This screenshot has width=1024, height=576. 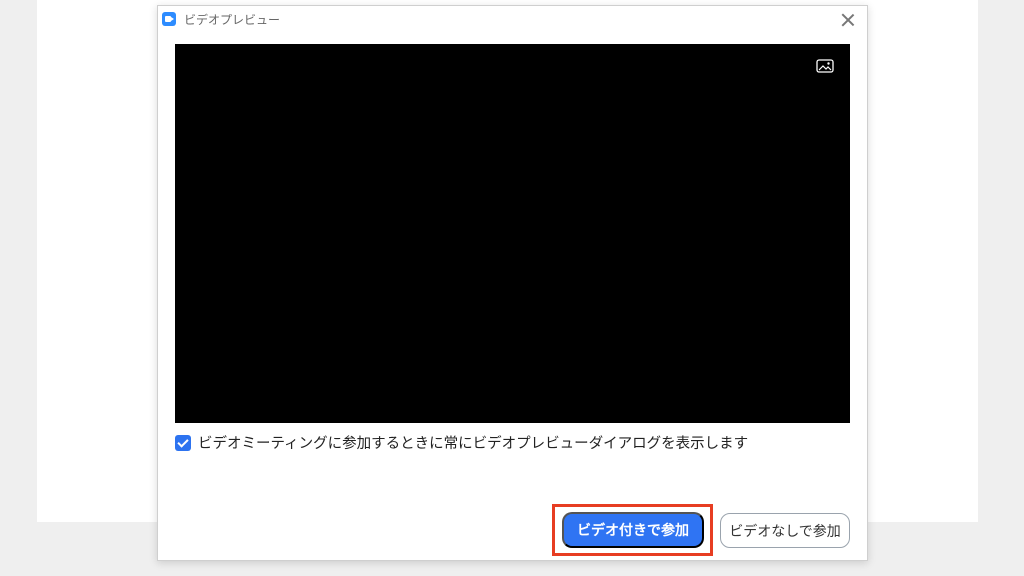 I want to click on always-show-preview-checkbox, so click(x=183, y=442).